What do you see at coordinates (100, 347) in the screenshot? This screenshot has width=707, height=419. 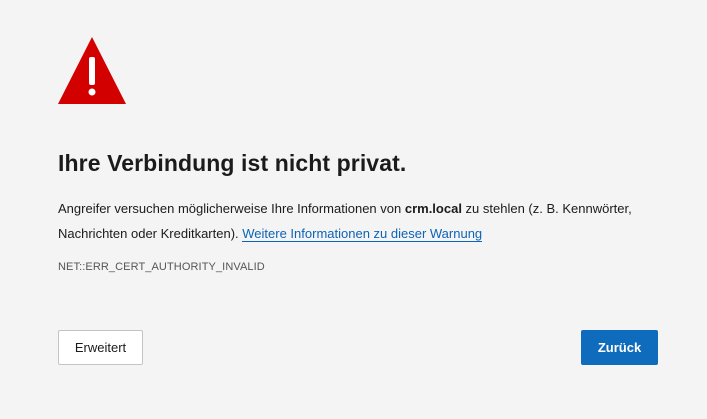 I see `advanced-button: Erweitert` at bounding box center [100, 347].